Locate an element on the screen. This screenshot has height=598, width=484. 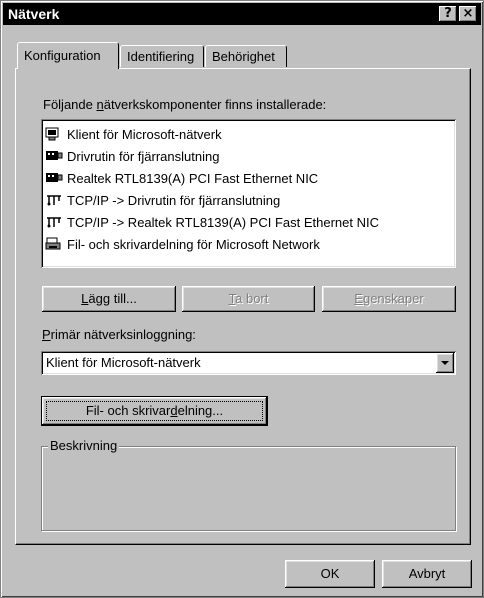
description-legend: Beskrivning is located at coordinates (84, 445).